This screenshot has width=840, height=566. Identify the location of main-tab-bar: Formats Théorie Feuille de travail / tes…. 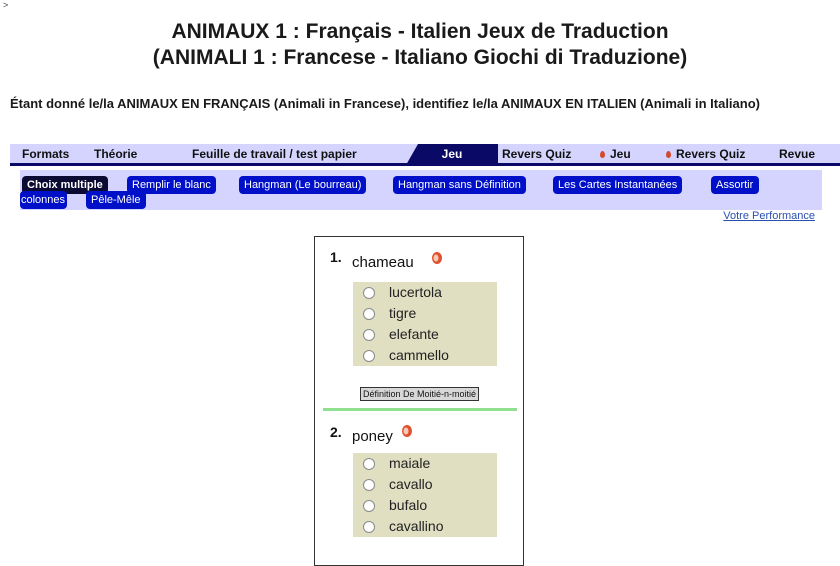
(425, 155).